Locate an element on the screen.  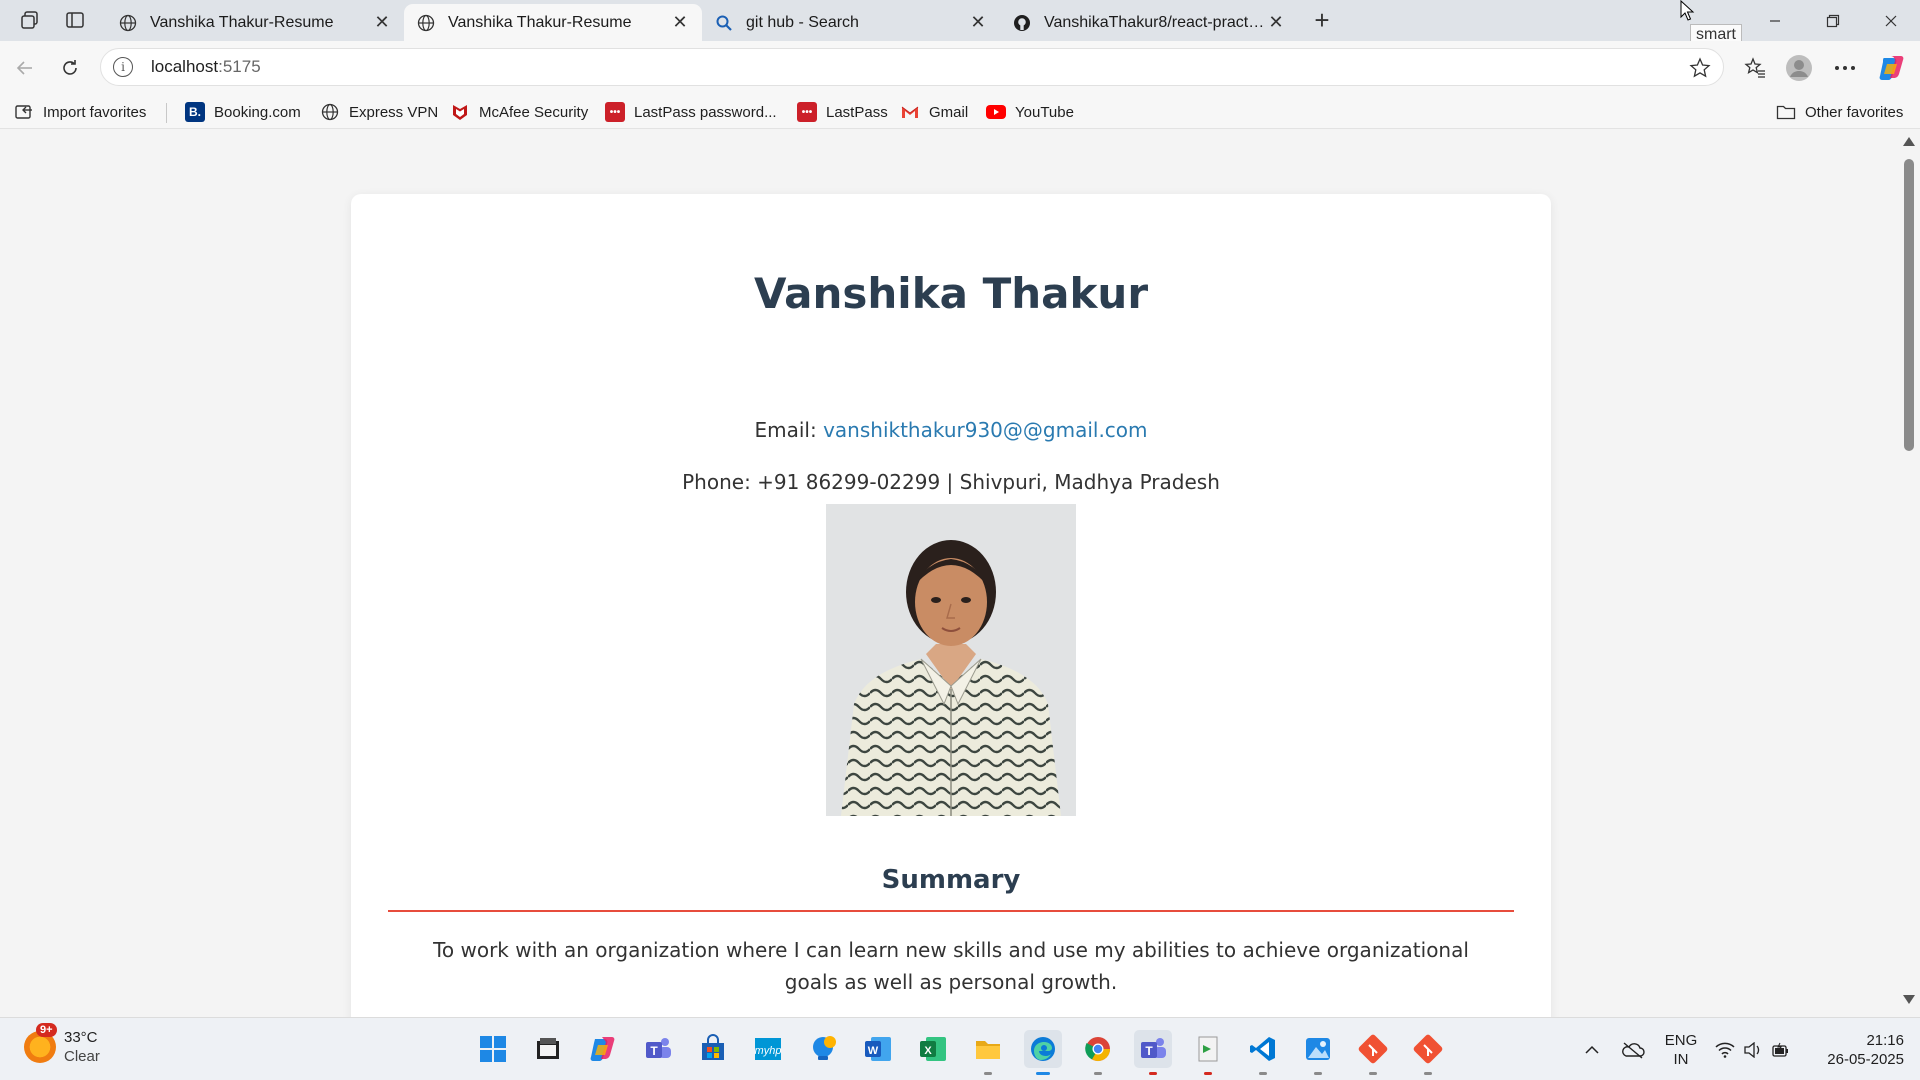
show-hidden-icons-chevron-icon is located at coordinates (1592, 1049).